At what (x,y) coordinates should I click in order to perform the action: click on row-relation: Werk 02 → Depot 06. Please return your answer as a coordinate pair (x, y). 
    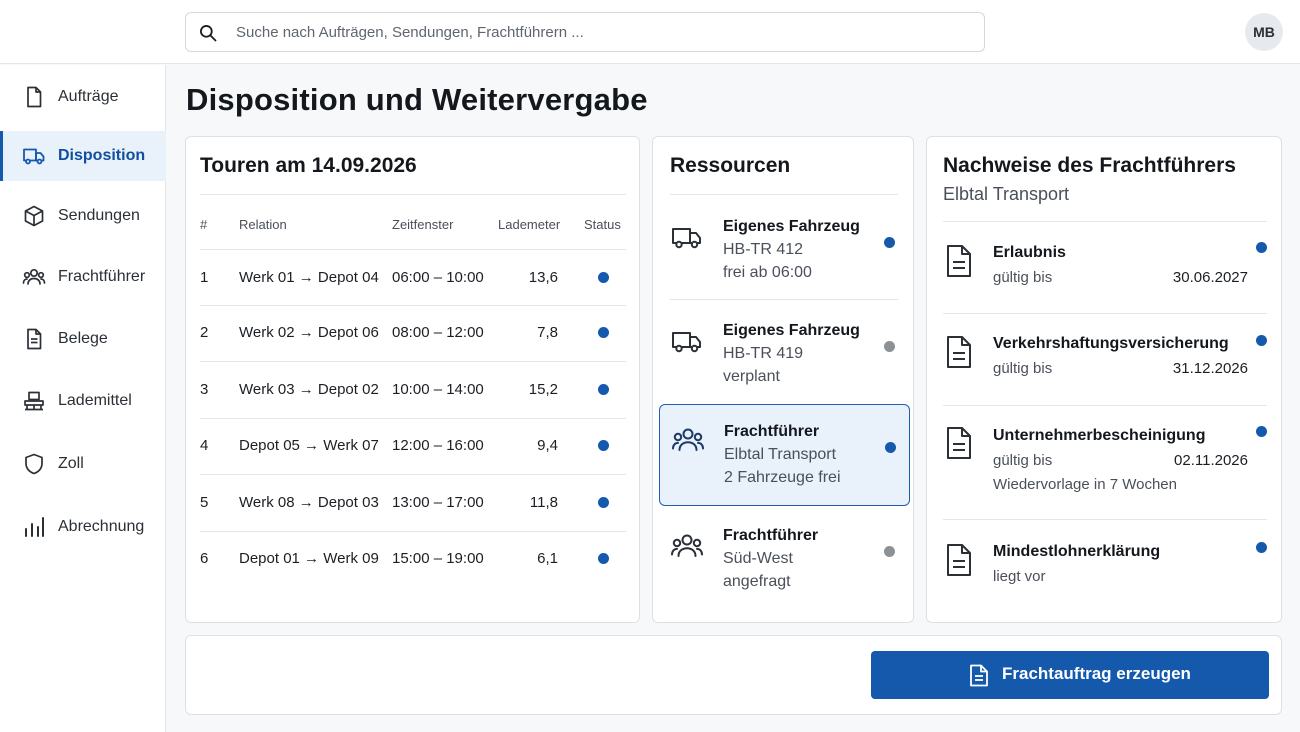
    Looking at the image, I should click on (309, 332).